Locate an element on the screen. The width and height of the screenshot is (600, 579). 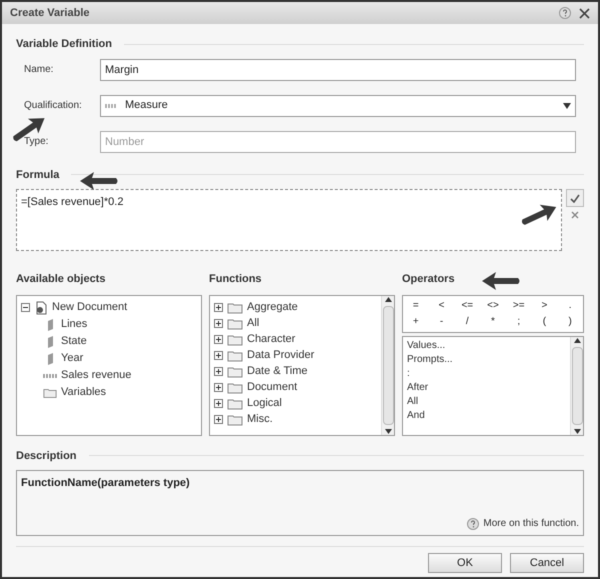
field-label: Type: is located at coordinates (37, 142).